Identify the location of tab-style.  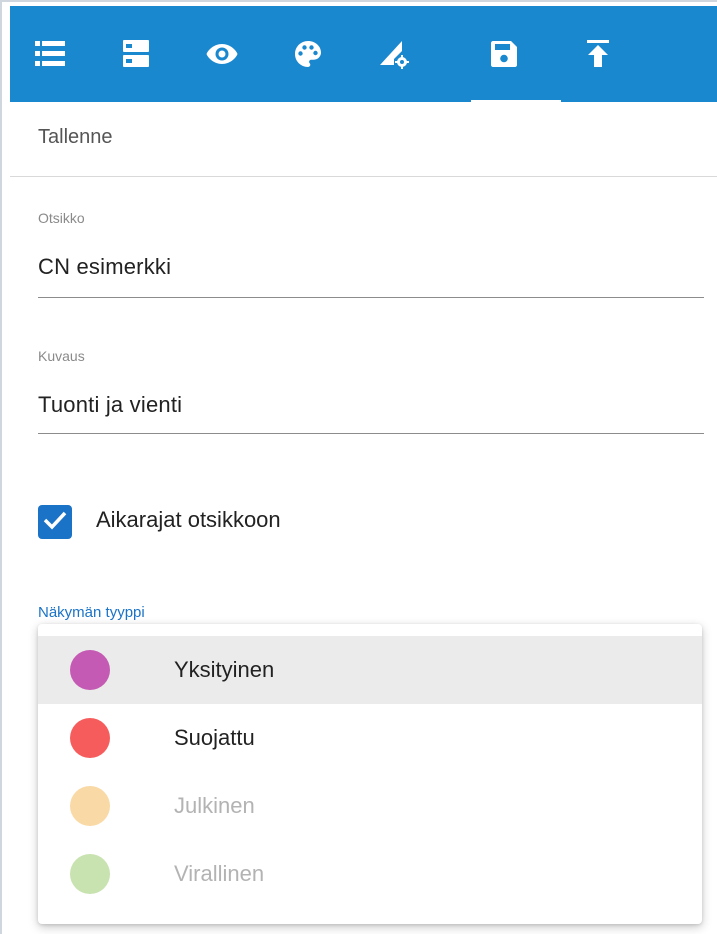
(308, 54).